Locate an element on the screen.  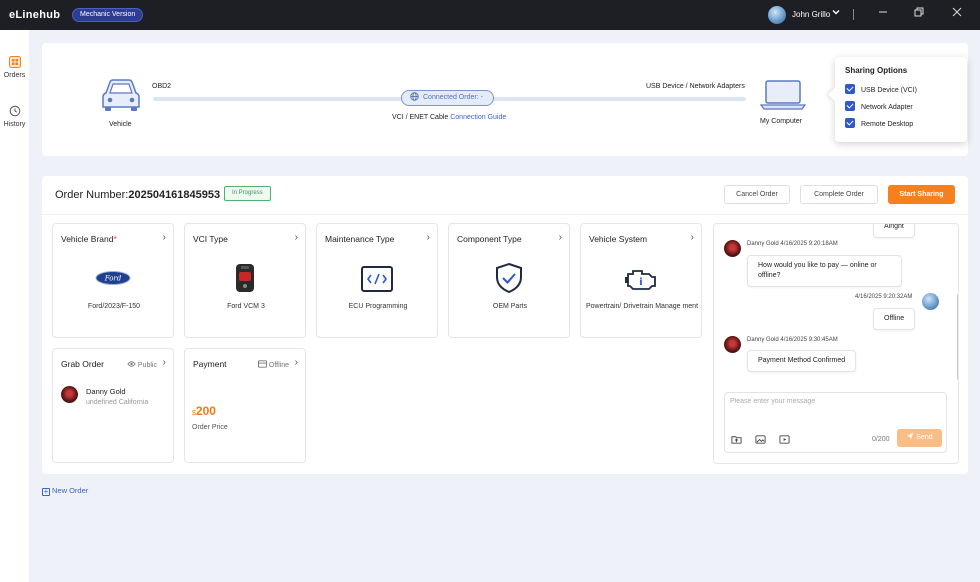
vehicle-label: Vehicle is located at coordinates (120, 124).